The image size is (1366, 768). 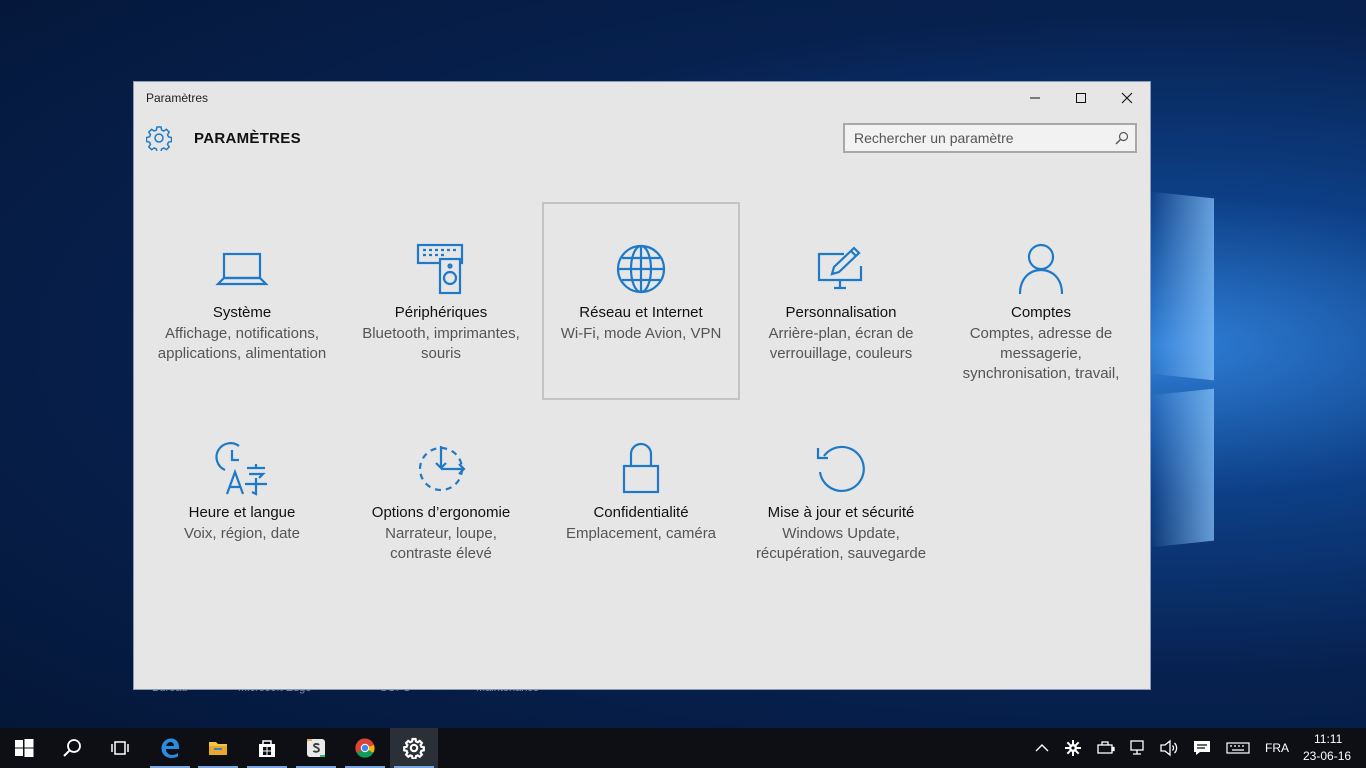 I want to click on settings-header: PARAMÈTRES, so click(x=223, y=138).